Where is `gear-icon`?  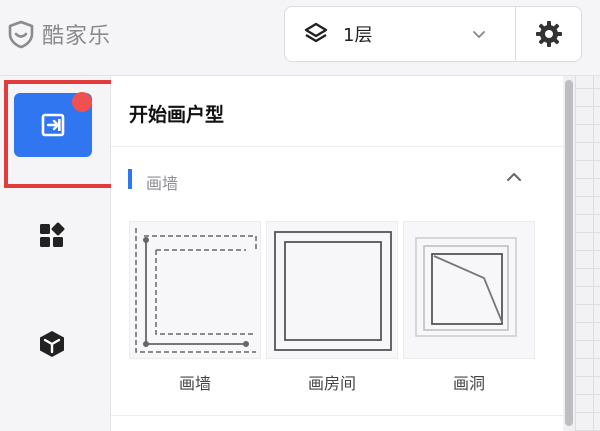 gear-icon is located at coordinates (548, 34).